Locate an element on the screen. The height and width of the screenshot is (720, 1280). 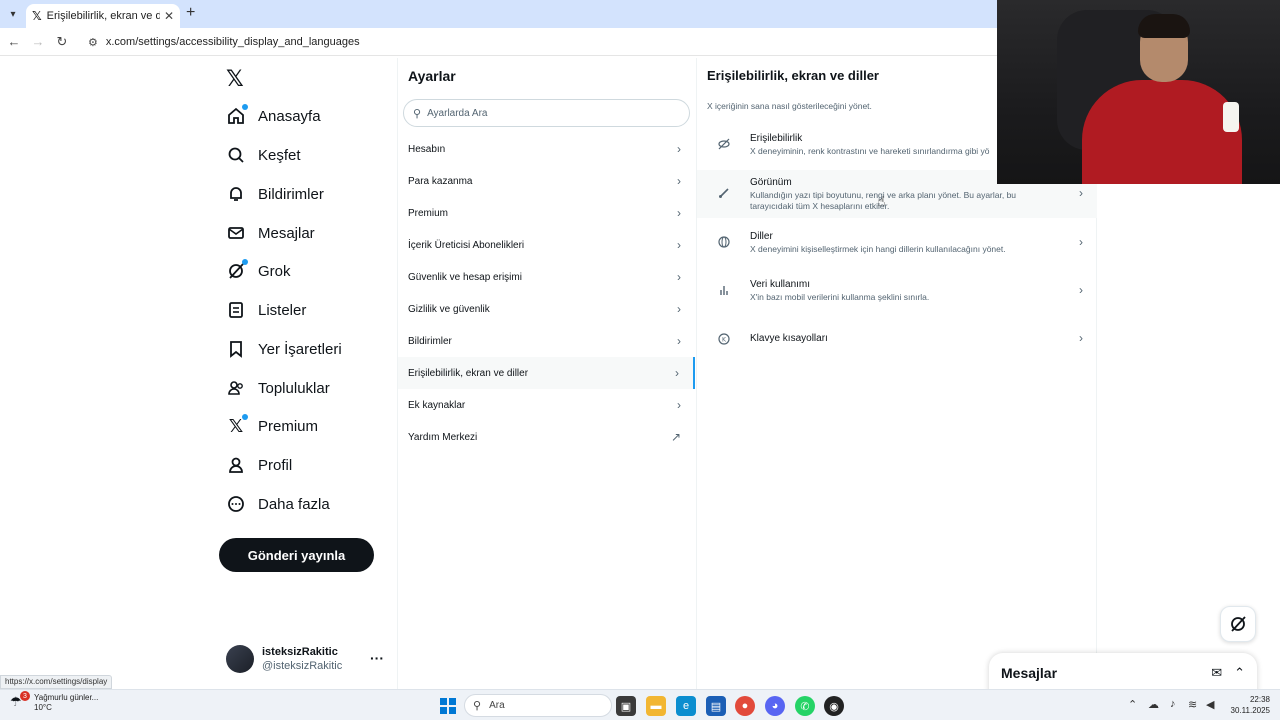
sidebar-item-bookmarks: Yer İşaretleri is located at coordinates (284, 349).